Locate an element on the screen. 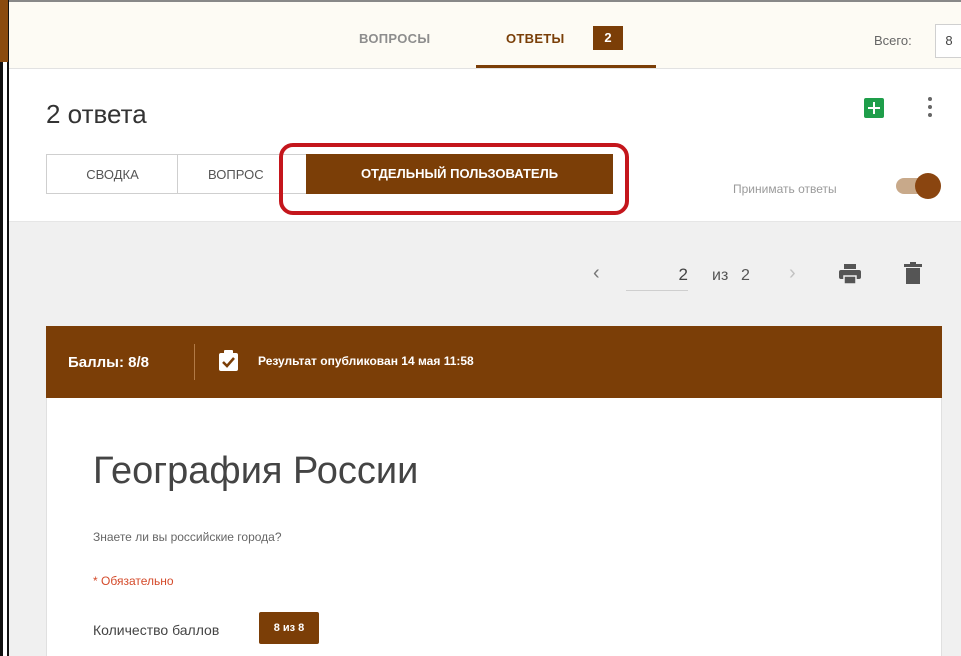 The image size is (961, 656). sheets-icon is located at coordinates (874, 108).